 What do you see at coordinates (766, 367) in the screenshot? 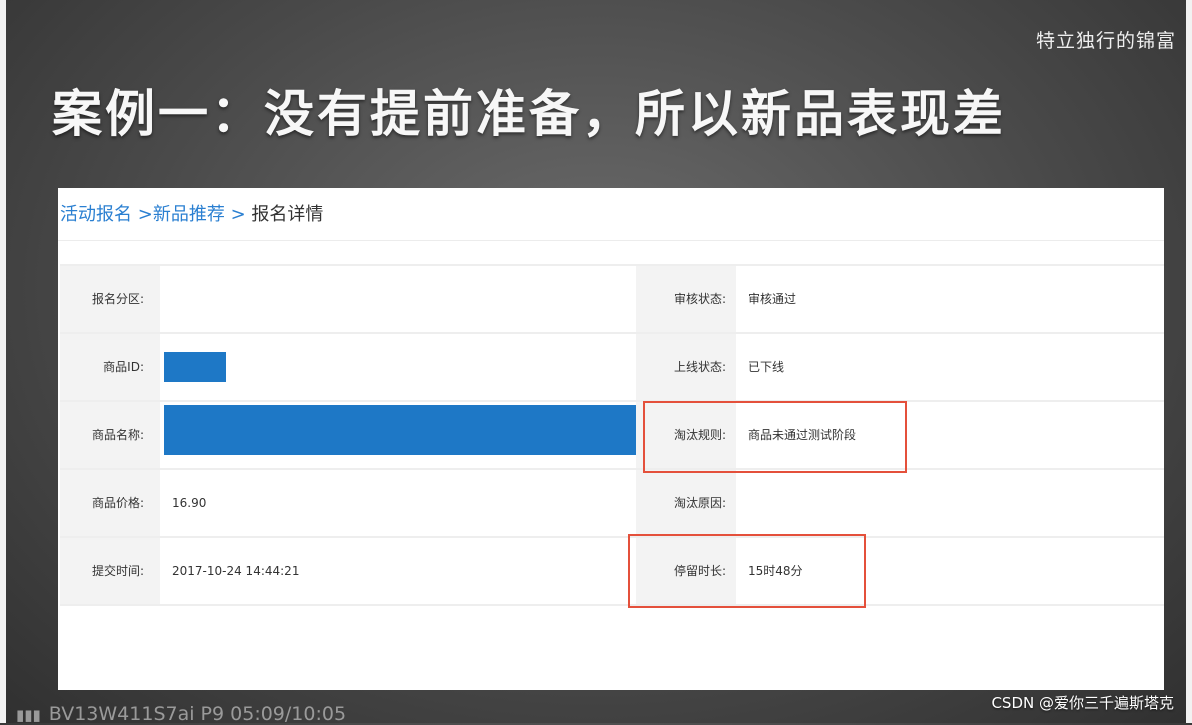
I see `field-value-online-status: 已下线` at bounding box center [766, 367].